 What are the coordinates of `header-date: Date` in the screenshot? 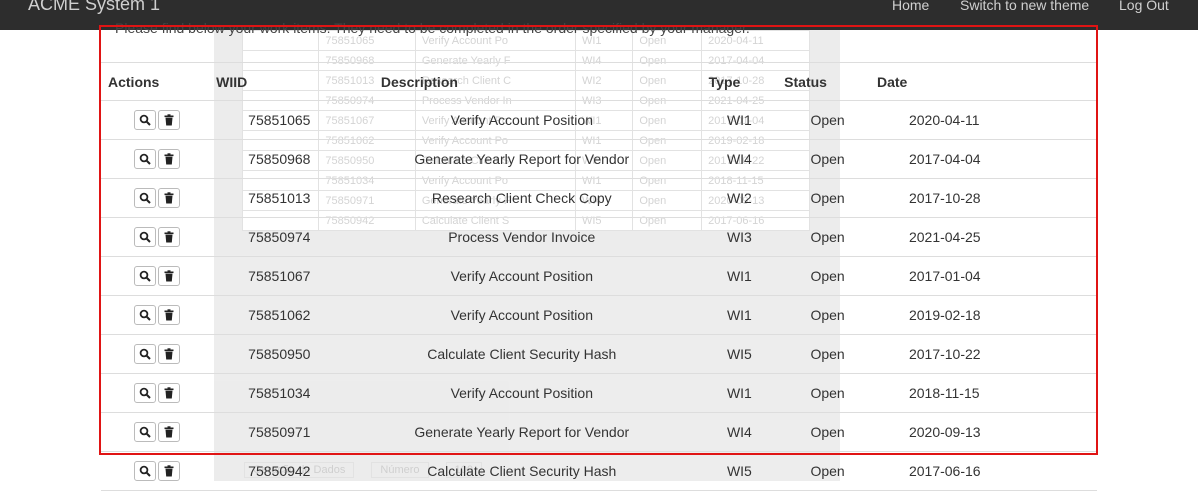 It's located at (986, 81).